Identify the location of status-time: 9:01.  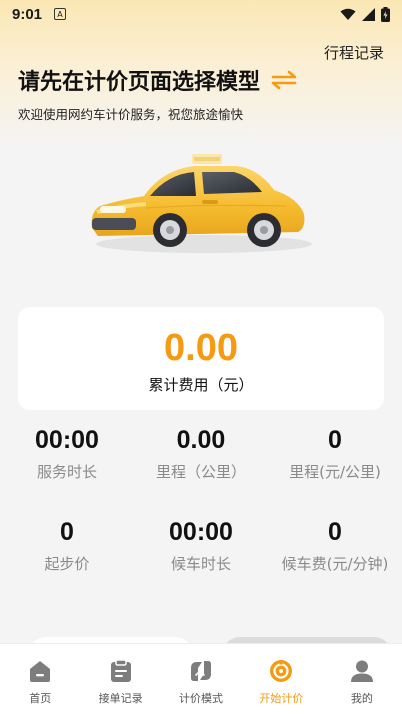
(27, 14).